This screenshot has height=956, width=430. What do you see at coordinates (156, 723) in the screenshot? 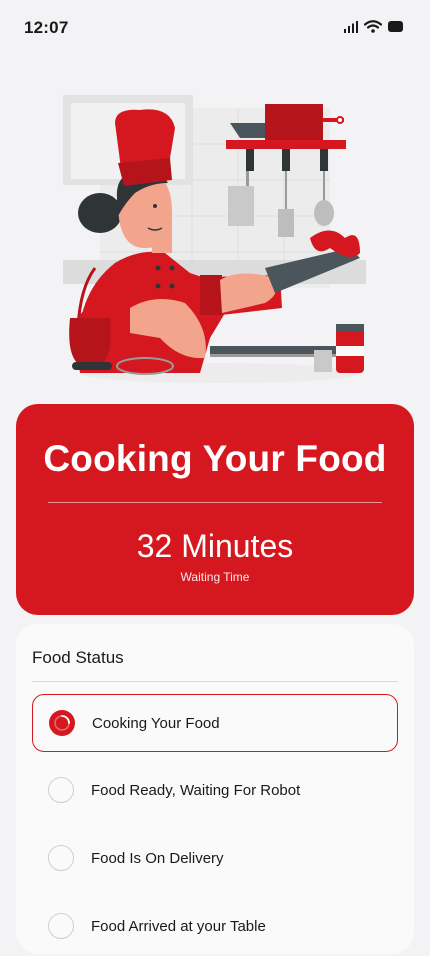
I see `status-step-label: Cooking Your Food` at bounding box center [156, 723].